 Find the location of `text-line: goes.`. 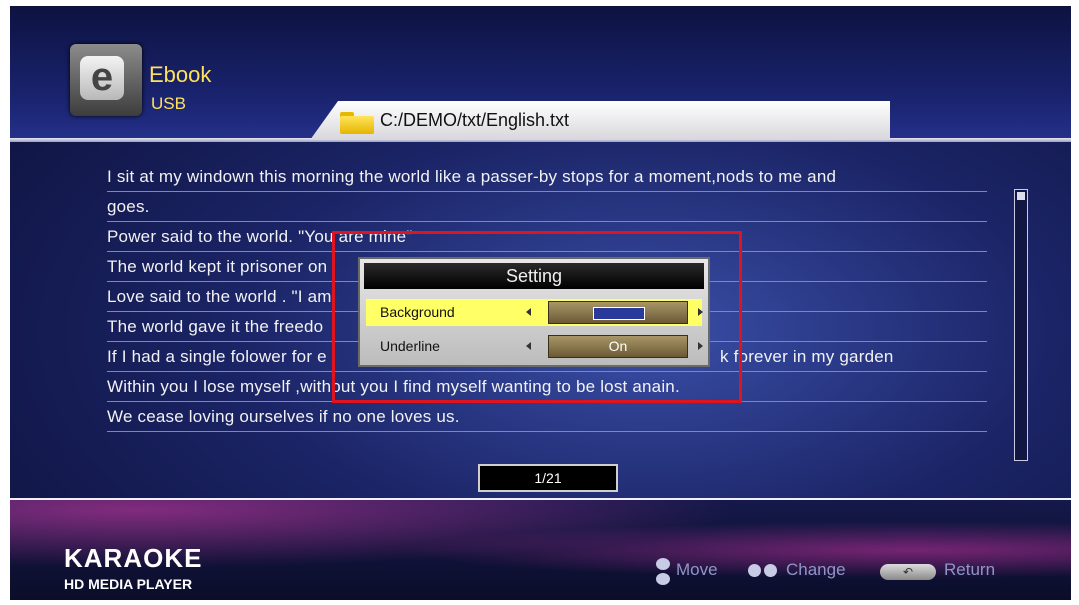

text-line: goes. is located at coordinates (547, 206).